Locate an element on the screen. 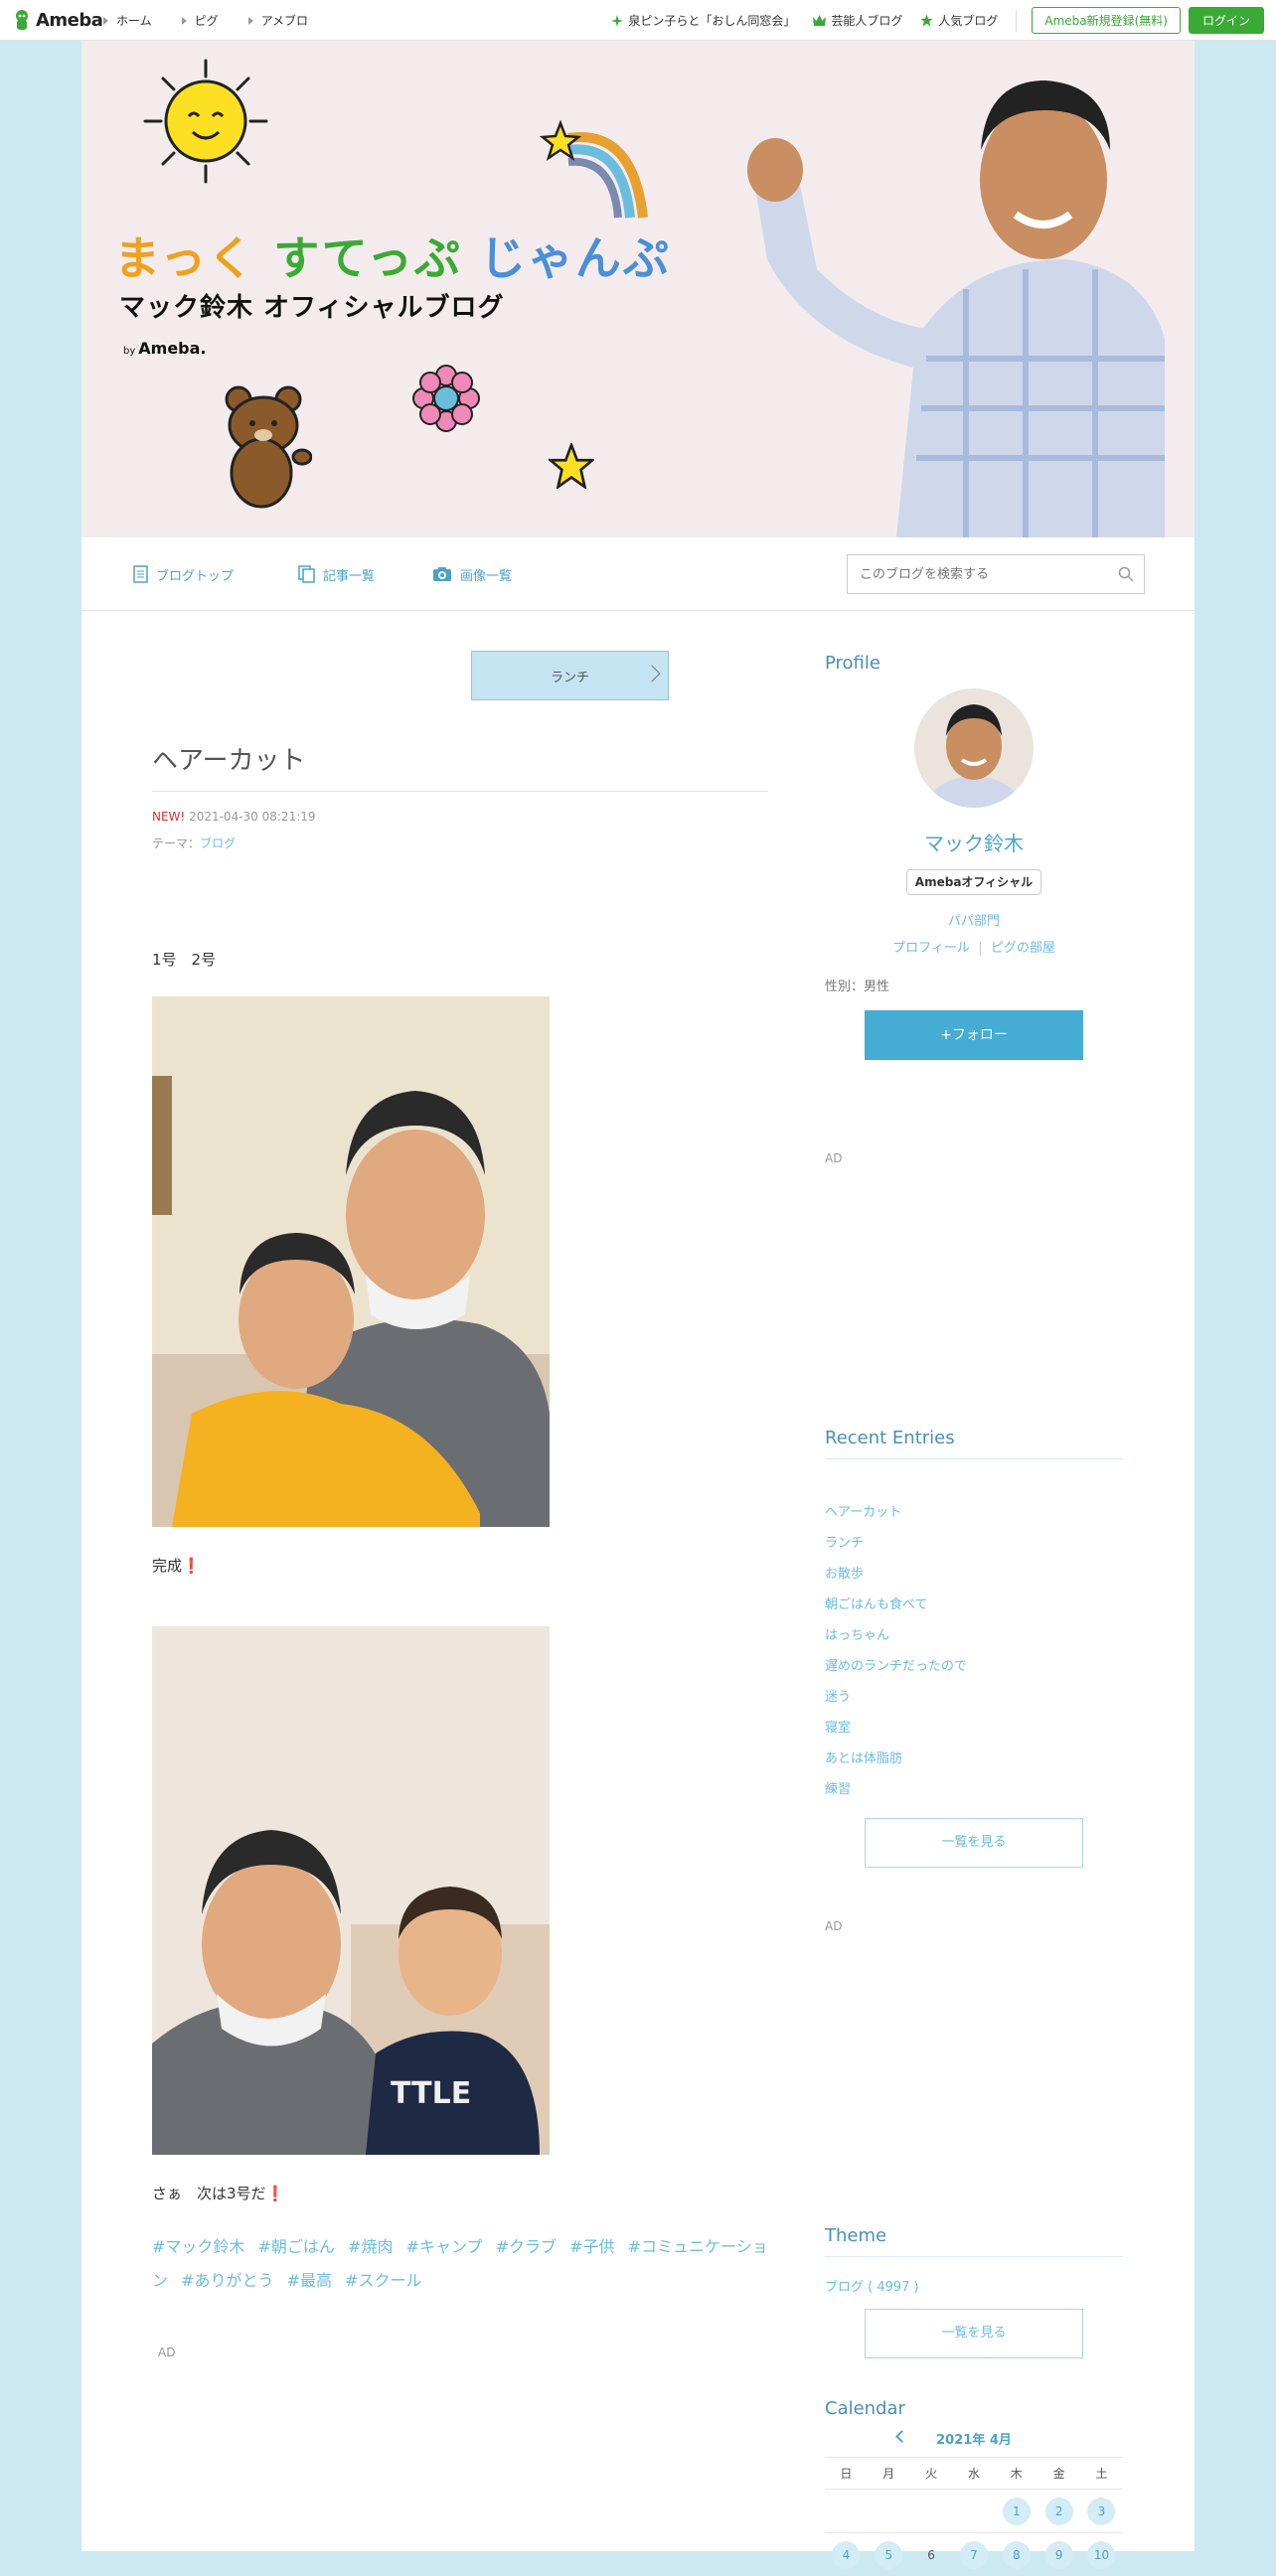  global-nav-pig: ピグ is located at coordinates (200, 20).